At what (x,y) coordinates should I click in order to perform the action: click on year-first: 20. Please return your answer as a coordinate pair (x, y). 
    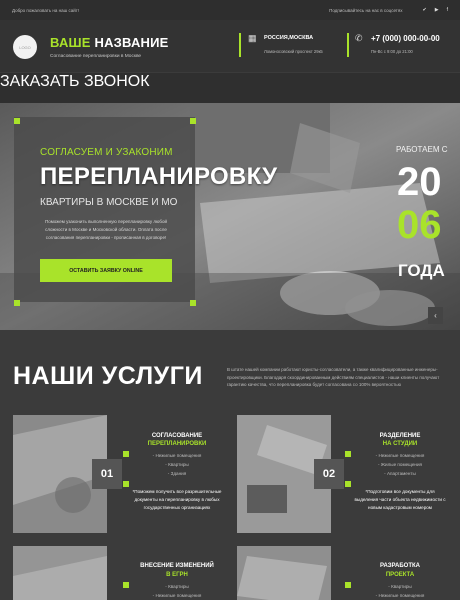
    Looking at the image, I should click on (419, 182).